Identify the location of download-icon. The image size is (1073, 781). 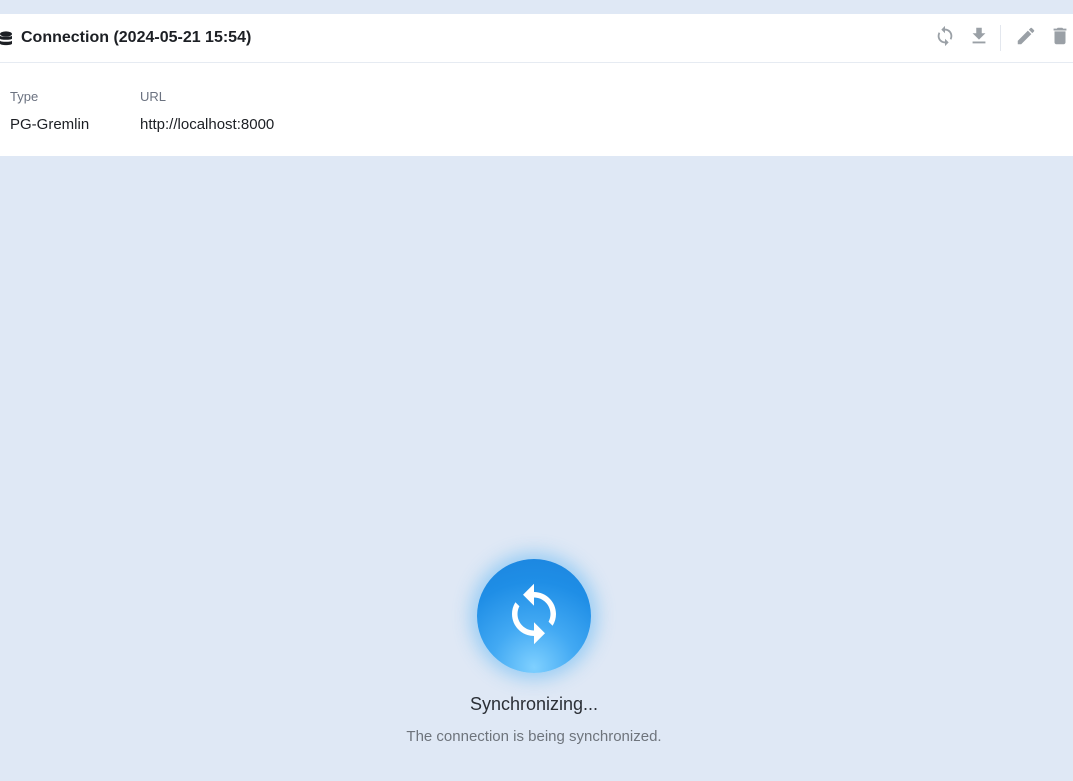
(979, 38).